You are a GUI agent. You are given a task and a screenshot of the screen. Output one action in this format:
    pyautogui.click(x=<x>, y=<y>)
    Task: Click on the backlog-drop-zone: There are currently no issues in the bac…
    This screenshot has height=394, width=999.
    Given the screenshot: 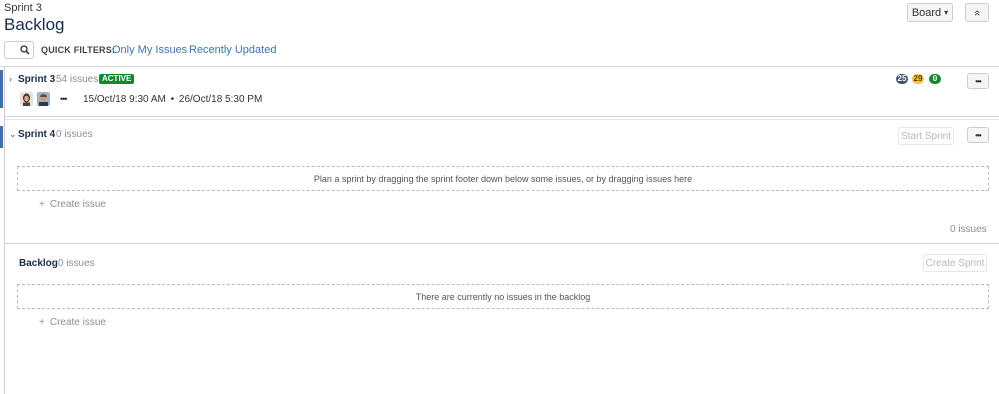 What is the action you would take?
    pyautogui.click(x=503, y=296)
    